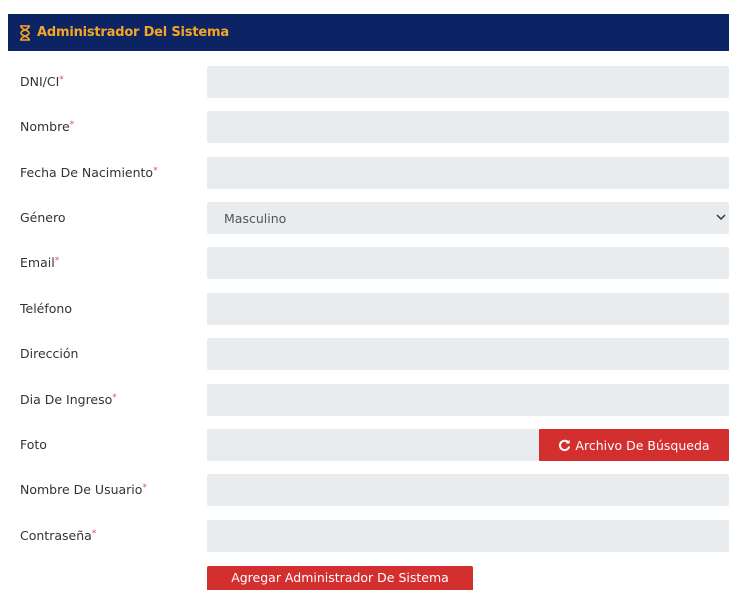 The height and width of the screenshot is (590, 729). I want to click on form-row-direccion: Dirección, so click(364, 354).